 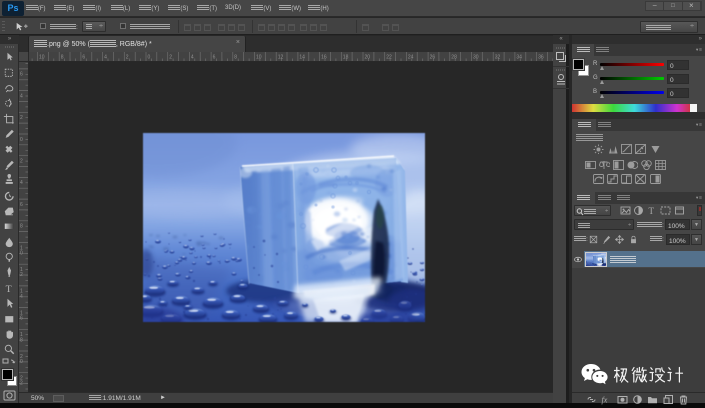 I want to click on svg-text: 24, so click(x=411, y=58).